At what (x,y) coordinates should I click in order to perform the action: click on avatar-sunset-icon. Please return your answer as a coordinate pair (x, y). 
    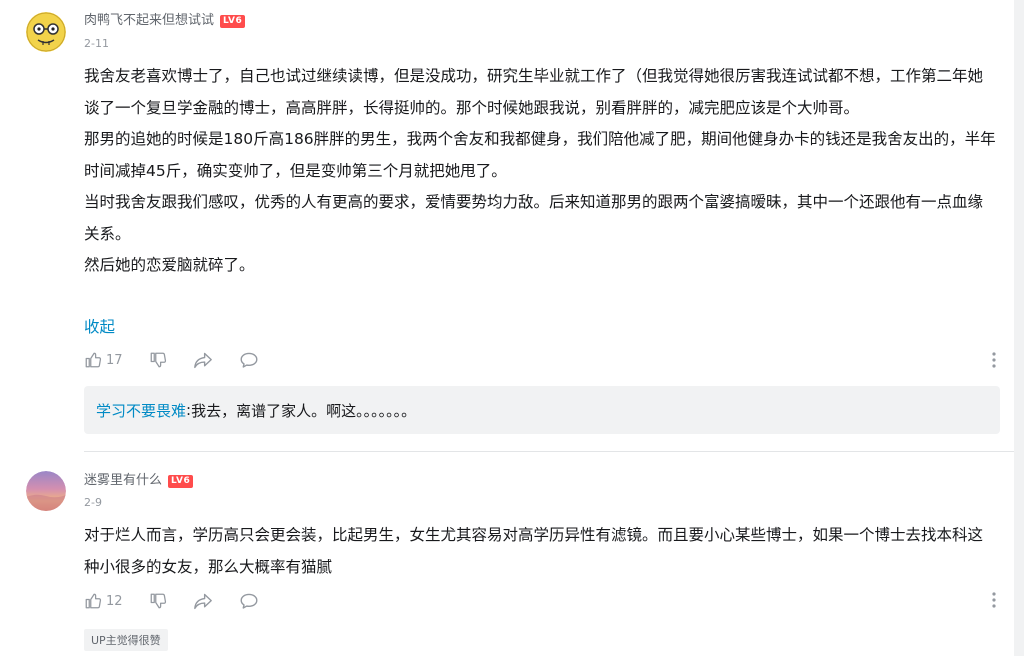
    Looking at the image, I should click on (46, 491).